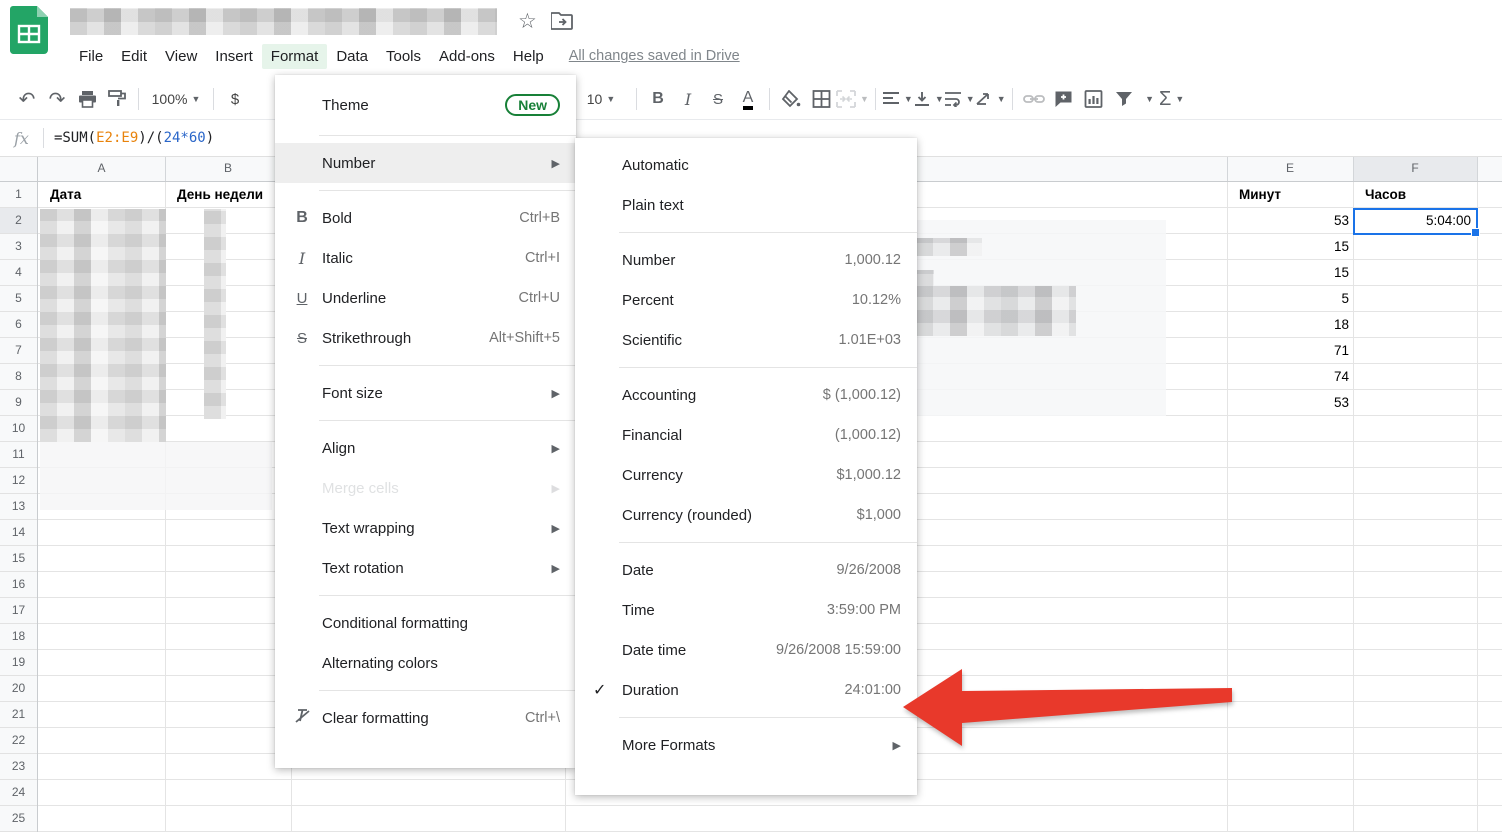 The image size is (1502, 832). What do you see at coordinates (425, 163) in the screenshot?
I see `menu-item-number: Number ▶` at bounding box center [425, 163].